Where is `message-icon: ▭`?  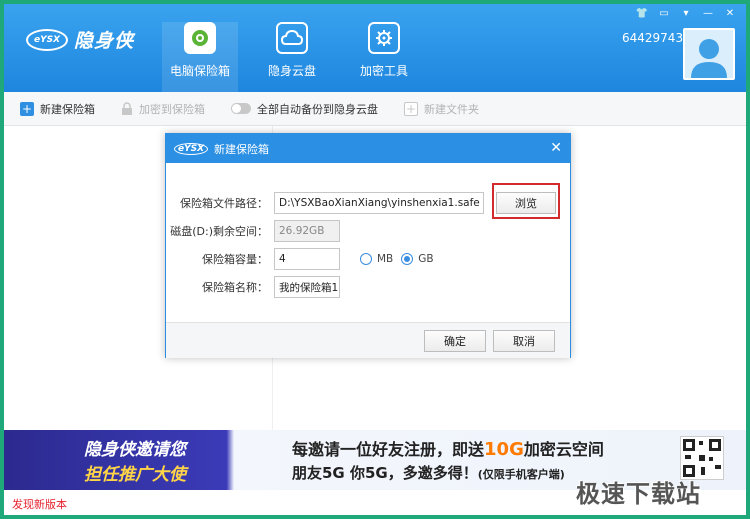 message-icon: ▭ is located at coordinates (664, 14).